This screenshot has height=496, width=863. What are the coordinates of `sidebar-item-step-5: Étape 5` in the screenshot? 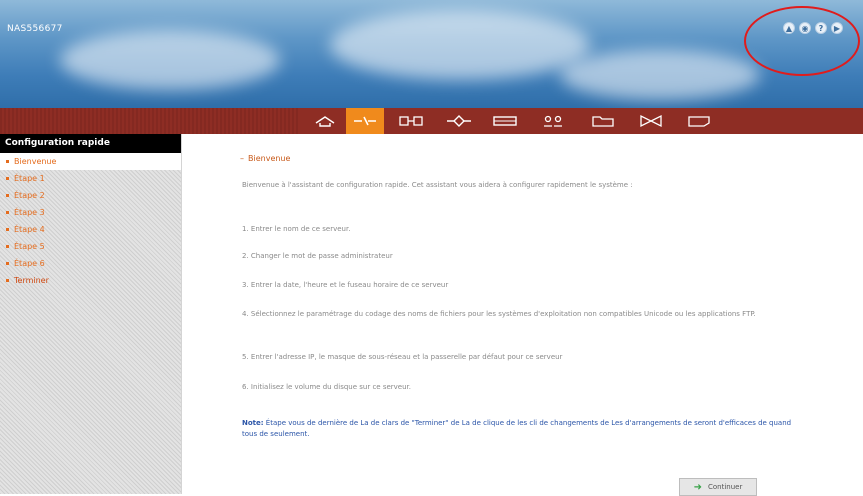 It's located at (90, 246).